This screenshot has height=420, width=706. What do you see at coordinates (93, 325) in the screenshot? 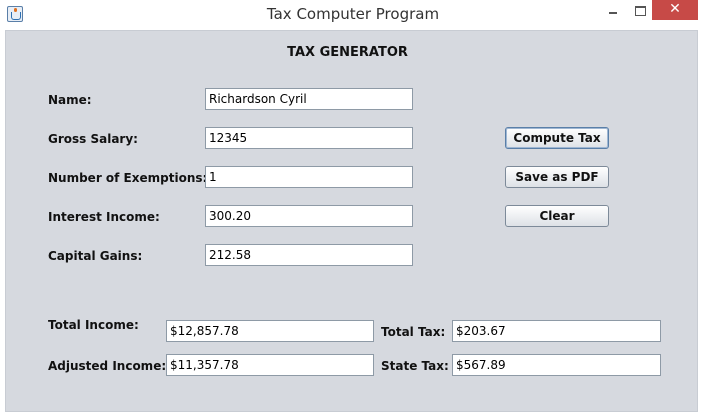
I see `total-income-label: Total Income:` at bounding box center [93, 325].